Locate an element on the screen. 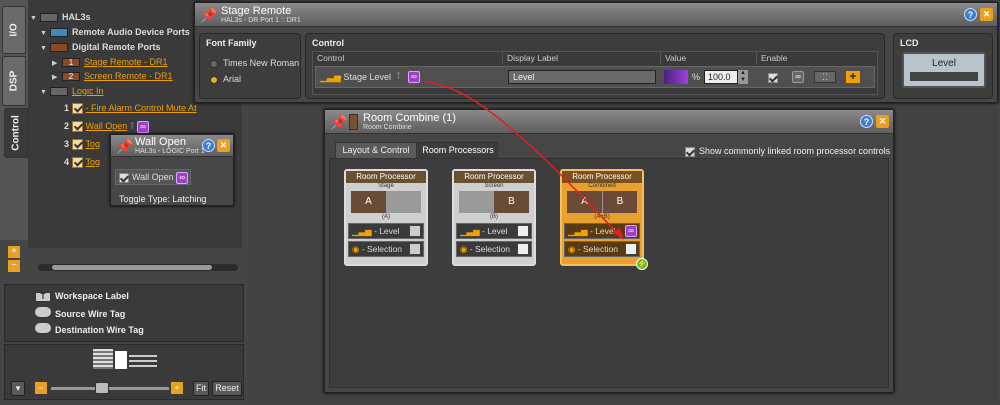 Image resolution: width=1000 pixels, height=405 pixels. font-option: Arial is located at coordinates (225, 79).